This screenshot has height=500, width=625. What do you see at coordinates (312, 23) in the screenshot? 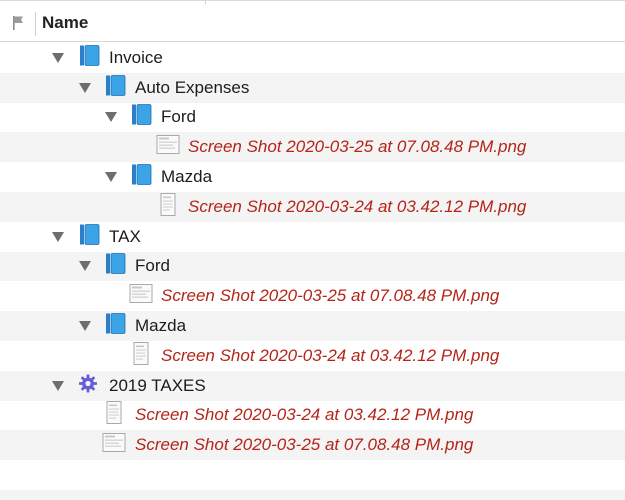
I see `column-header: Name` at bounding box center [312, 23].